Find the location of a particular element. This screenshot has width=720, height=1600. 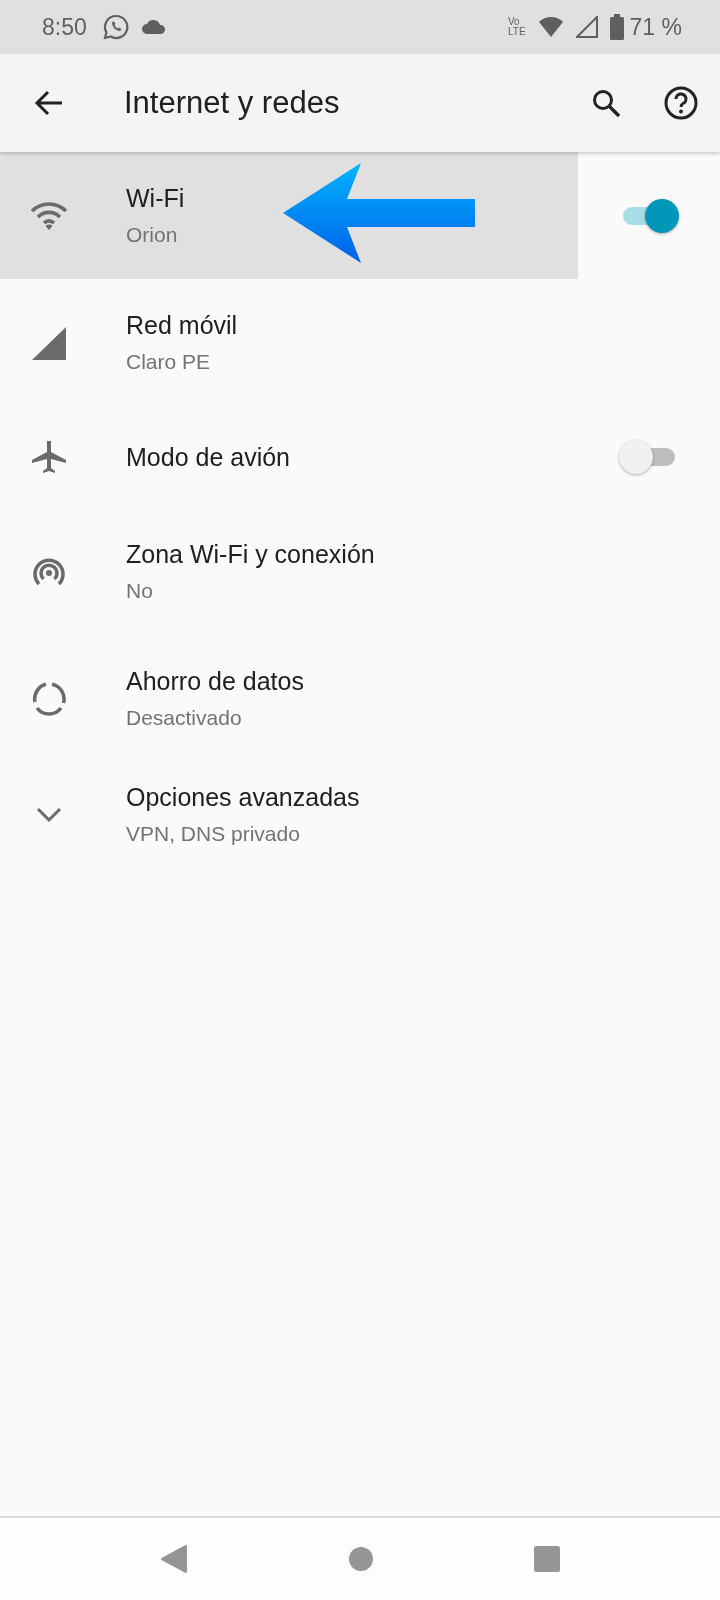

list-item: Ahorro de datos Desactivado is located at coordinates (289, 698).